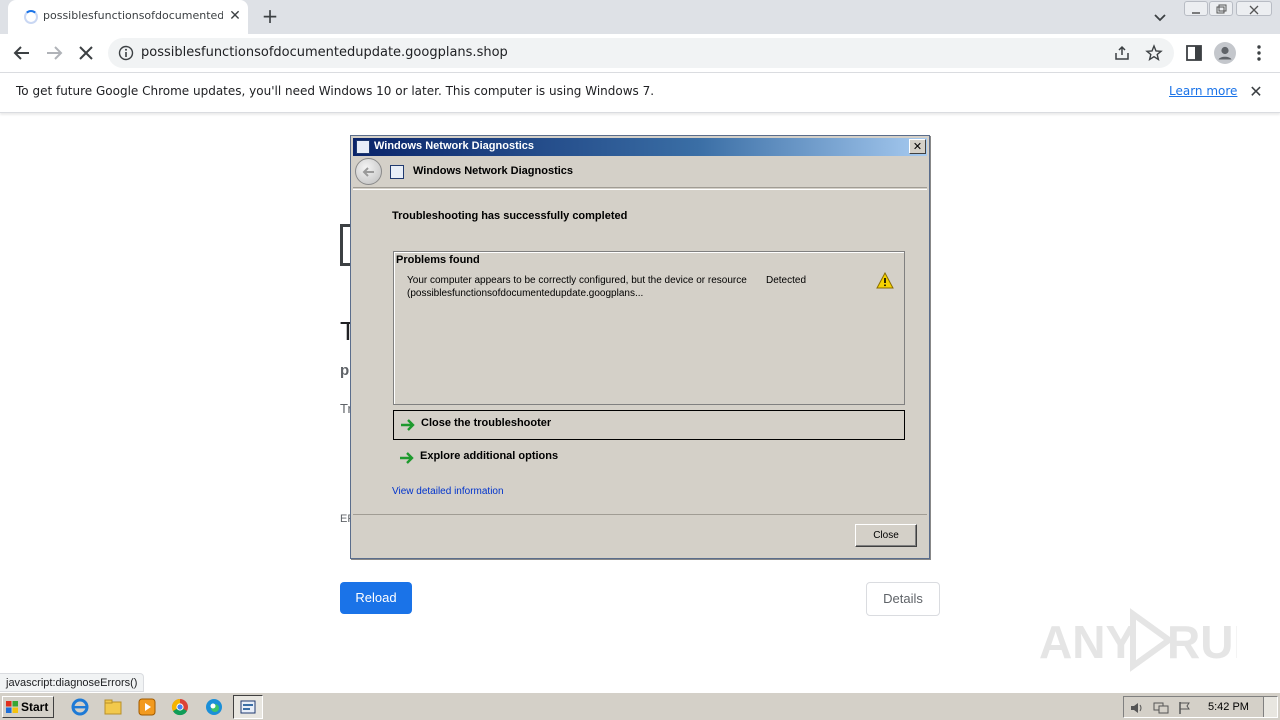 This screenshot has height=720, width=1280. I want to click on action-center-flag-icon, so click(1185, 708).